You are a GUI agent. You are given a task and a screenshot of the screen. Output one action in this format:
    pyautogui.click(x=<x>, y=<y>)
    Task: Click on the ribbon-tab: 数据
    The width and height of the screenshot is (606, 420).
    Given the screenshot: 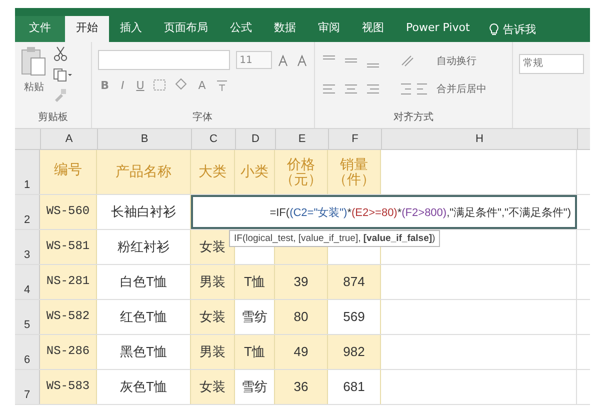 What is the action you would take?
    pyautogui.click(x=285, y=29)
    